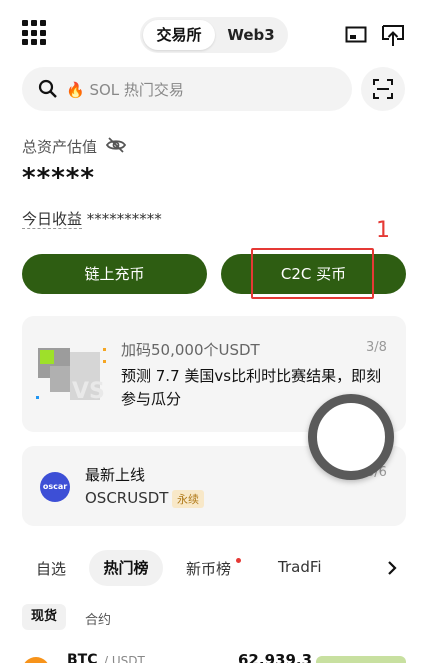  What do you see at coordinates (300, 567) in the screenshot?
I see `tab-tradfi: TradFi` at bounding box center [300, 567].